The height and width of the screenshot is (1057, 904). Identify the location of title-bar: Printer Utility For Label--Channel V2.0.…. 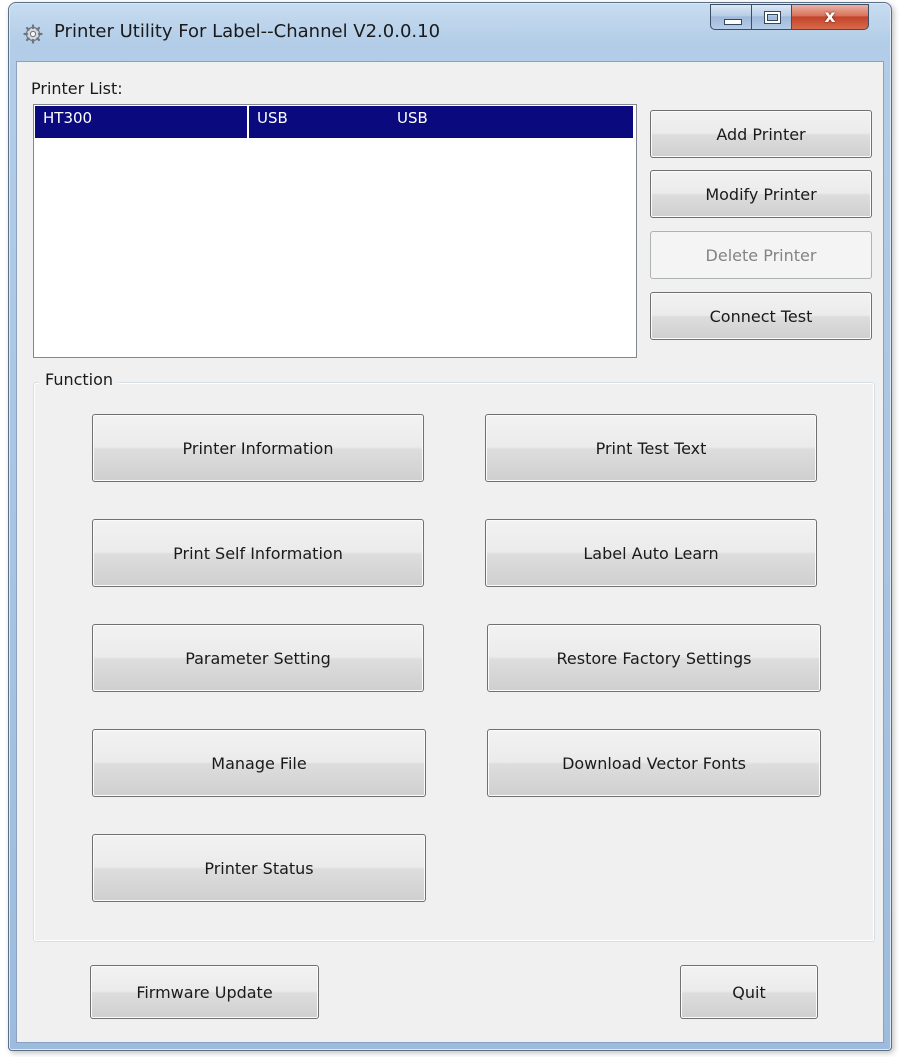
(450, 29).